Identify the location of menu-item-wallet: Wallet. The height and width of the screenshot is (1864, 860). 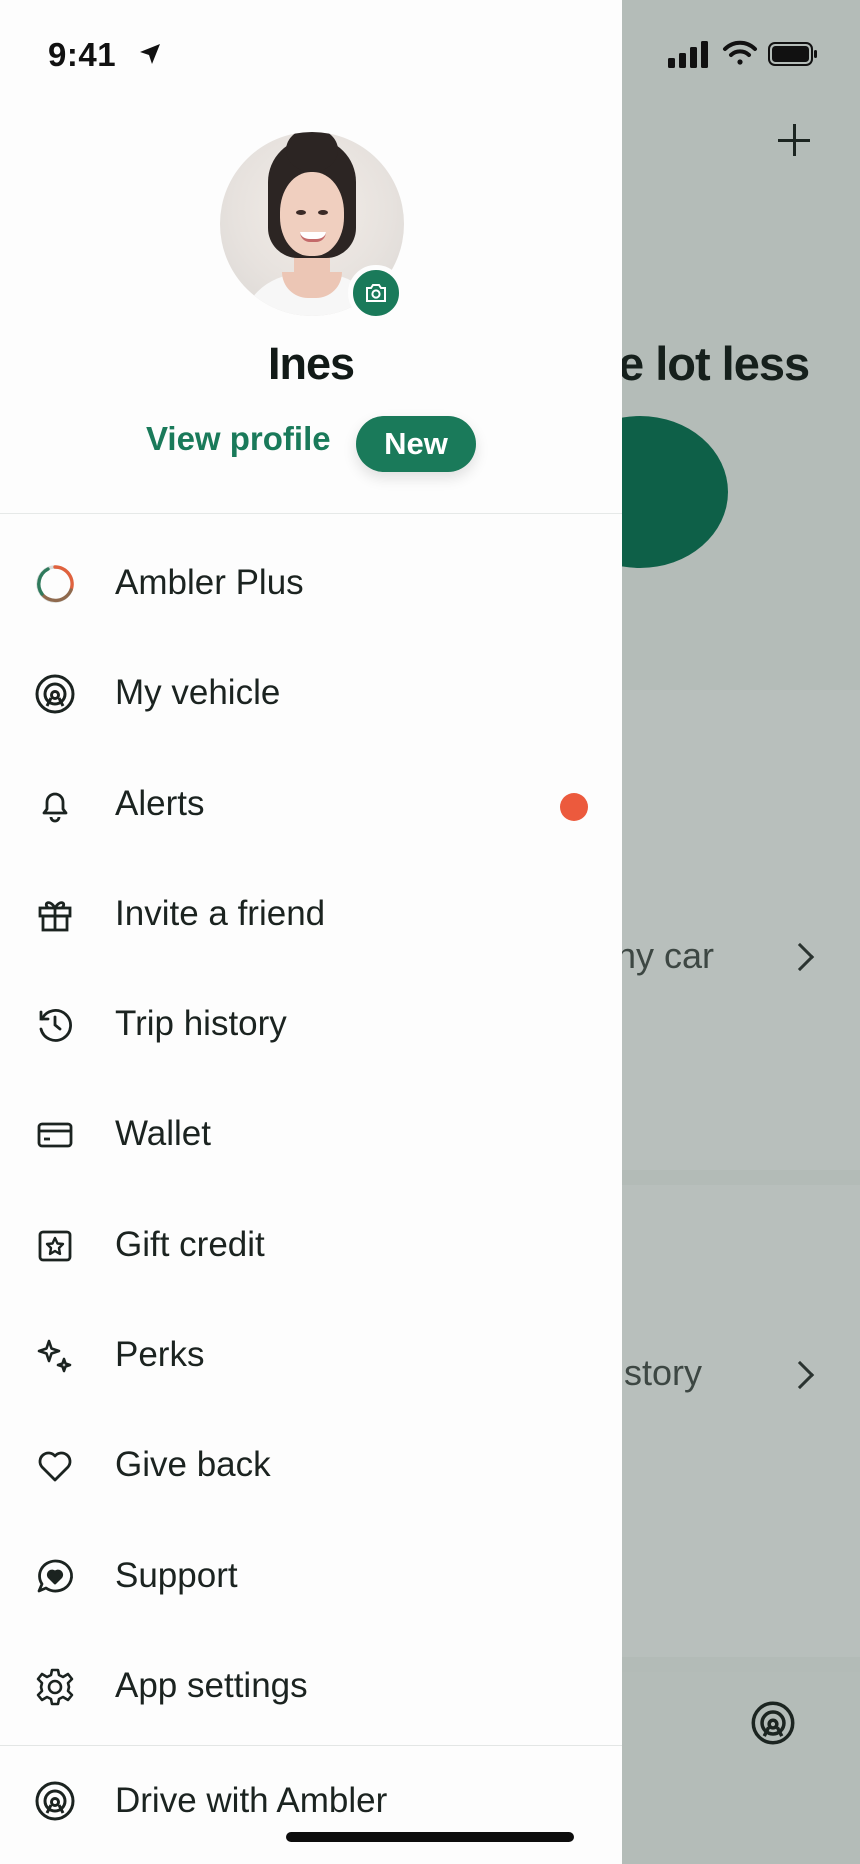
(311, 1134).